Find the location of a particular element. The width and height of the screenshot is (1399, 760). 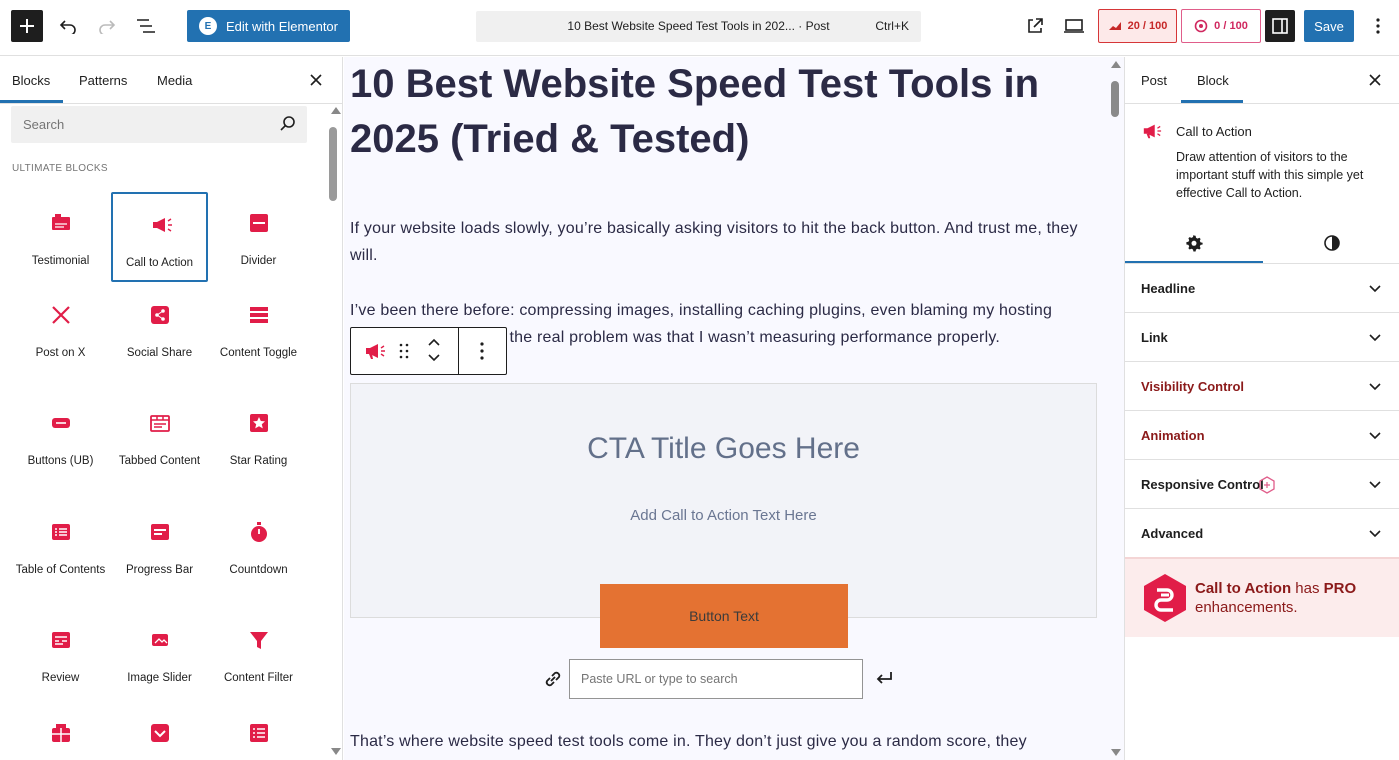

cta-title: CTA Title Goes Here is located at coordinates (723, 449).